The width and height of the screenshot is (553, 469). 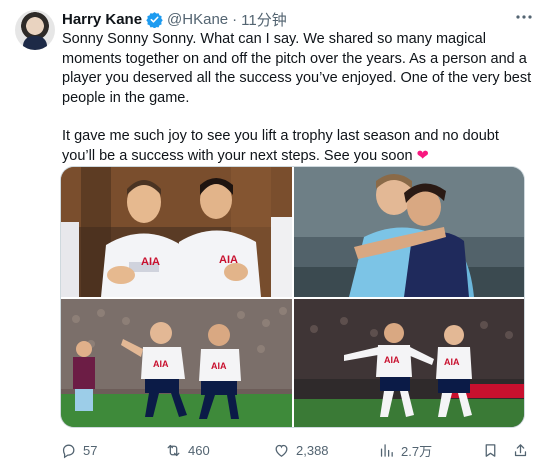 I want to click on bookmark-icon, so click(x=490, y=450).